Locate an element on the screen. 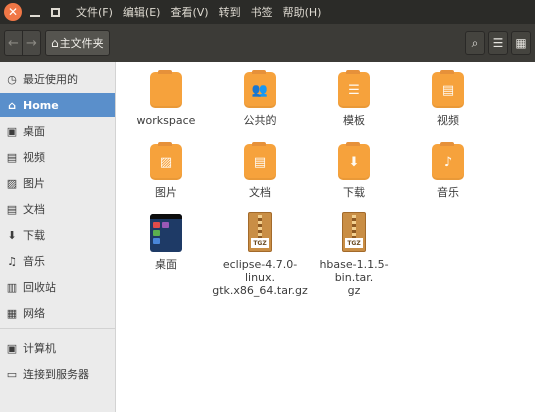 The width and height of the screenshot is (535, 412). file-item-documents: ▤ 文档 is located at coordinates (260, 170).